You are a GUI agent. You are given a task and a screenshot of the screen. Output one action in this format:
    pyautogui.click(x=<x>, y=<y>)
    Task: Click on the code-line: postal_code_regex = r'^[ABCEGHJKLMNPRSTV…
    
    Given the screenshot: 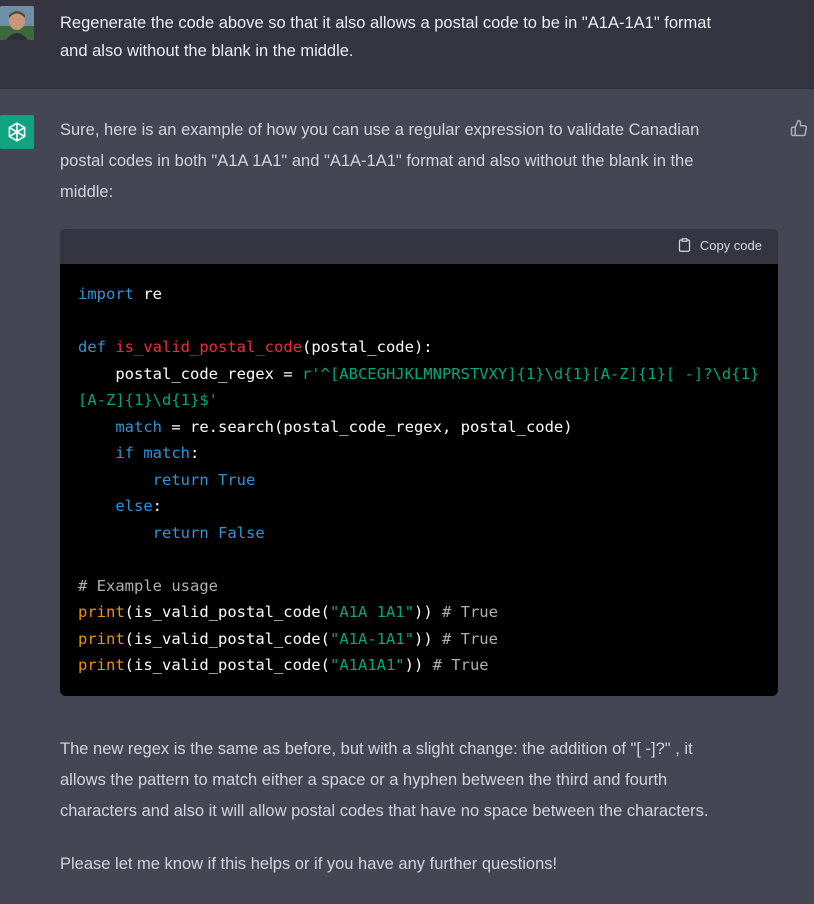 What is the action you would take?
    pyautogui.click(x=419, y=374)
    